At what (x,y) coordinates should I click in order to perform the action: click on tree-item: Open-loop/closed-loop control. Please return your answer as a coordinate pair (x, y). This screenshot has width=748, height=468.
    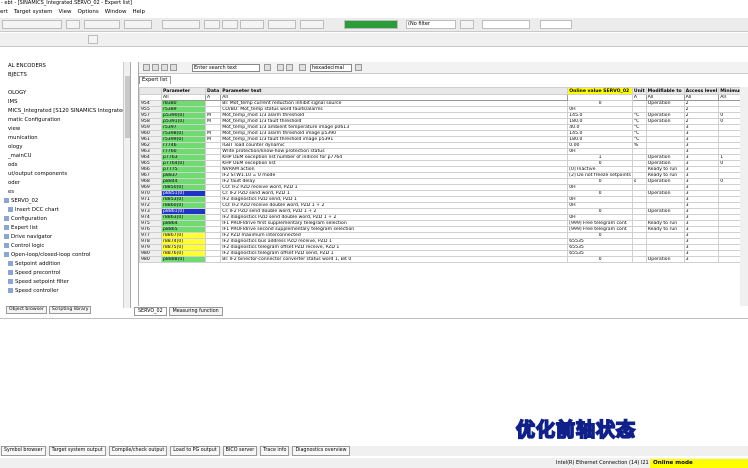
    Looking at the image, I should click on (65, 255).